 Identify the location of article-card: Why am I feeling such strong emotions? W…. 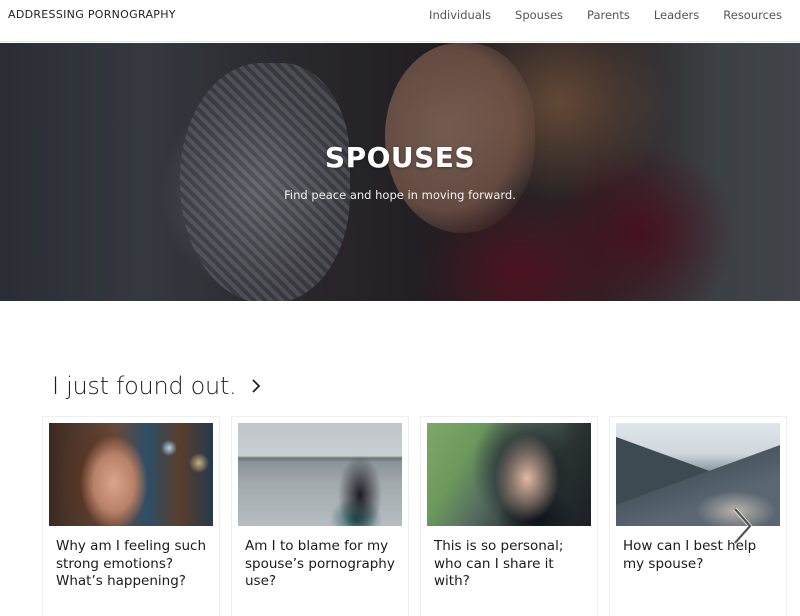
(131, 516).